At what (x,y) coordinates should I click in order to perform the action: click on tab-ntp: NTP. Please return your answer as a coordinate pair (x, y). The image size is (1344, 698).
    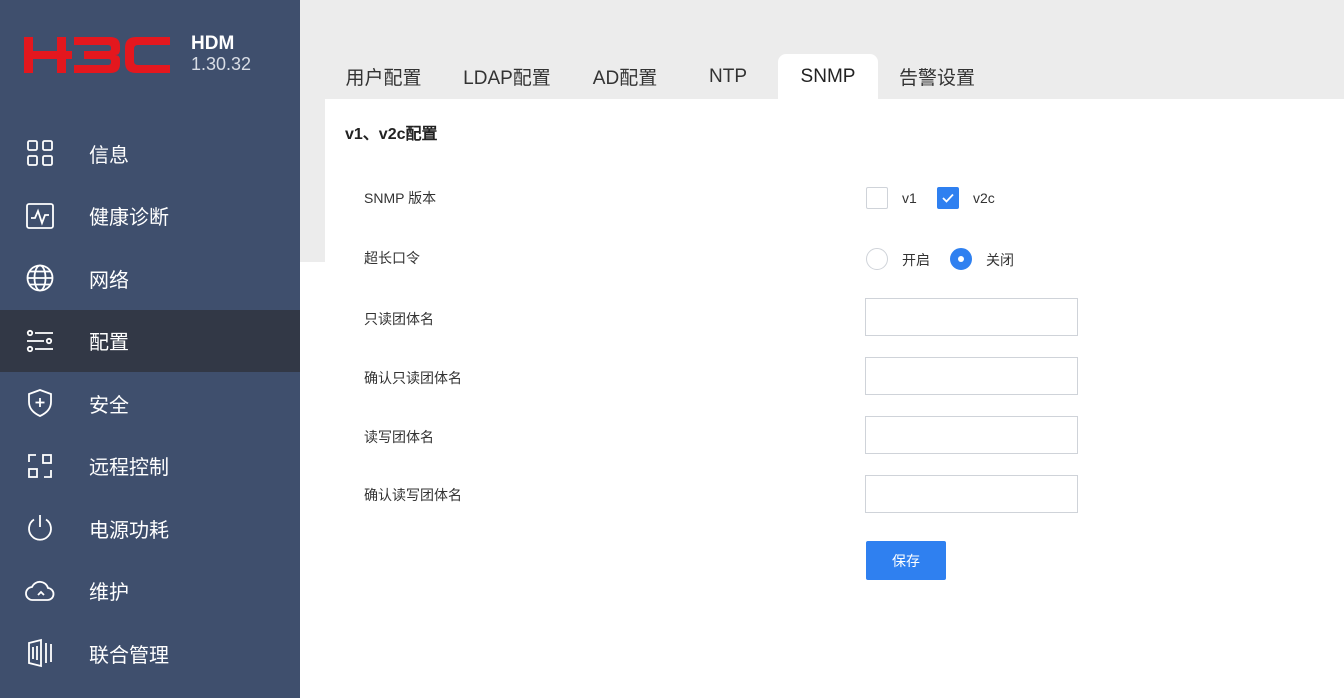
    Looking at the image, I should click on (728, 76).